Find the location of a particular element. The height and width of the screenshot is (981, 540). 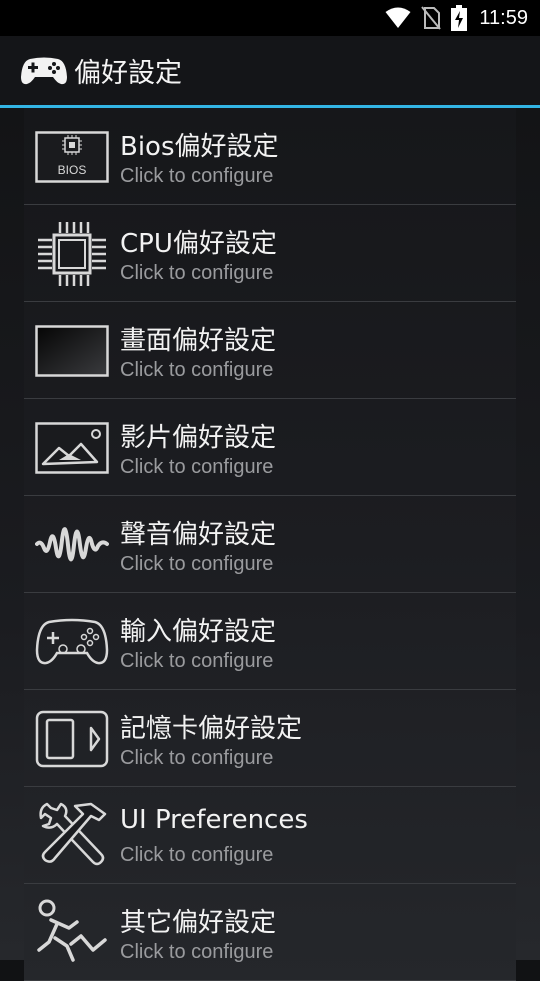

wifi-icon is located at coordinates (398, 18).